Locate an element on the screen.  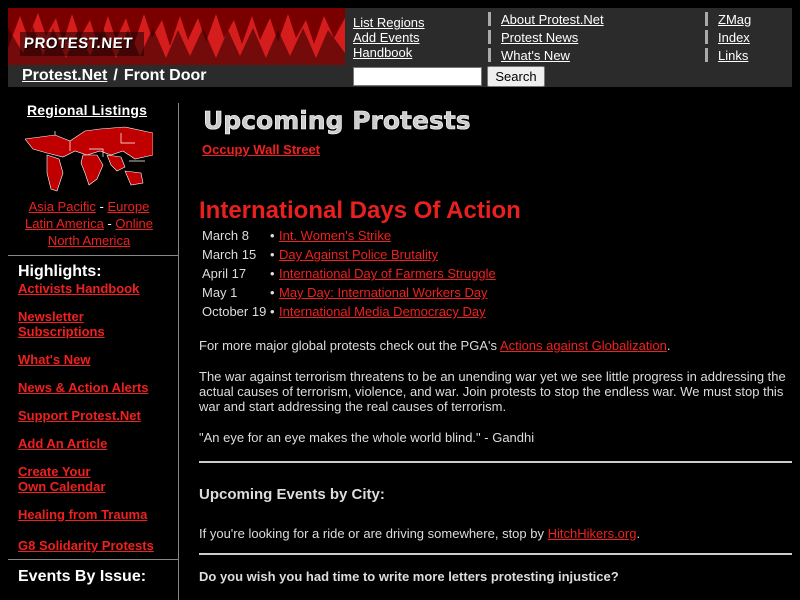
nav-column-1: List Regions Add Events Handbook is located at coordinates (389, 37).